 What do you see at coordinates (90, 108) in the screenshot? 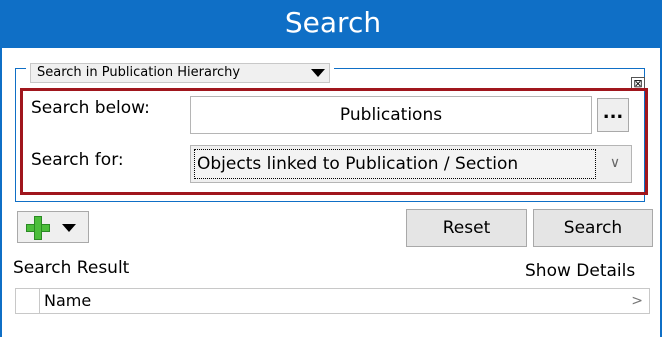
I see `search-below-label: Search below:` at bounding box center [90, 108].